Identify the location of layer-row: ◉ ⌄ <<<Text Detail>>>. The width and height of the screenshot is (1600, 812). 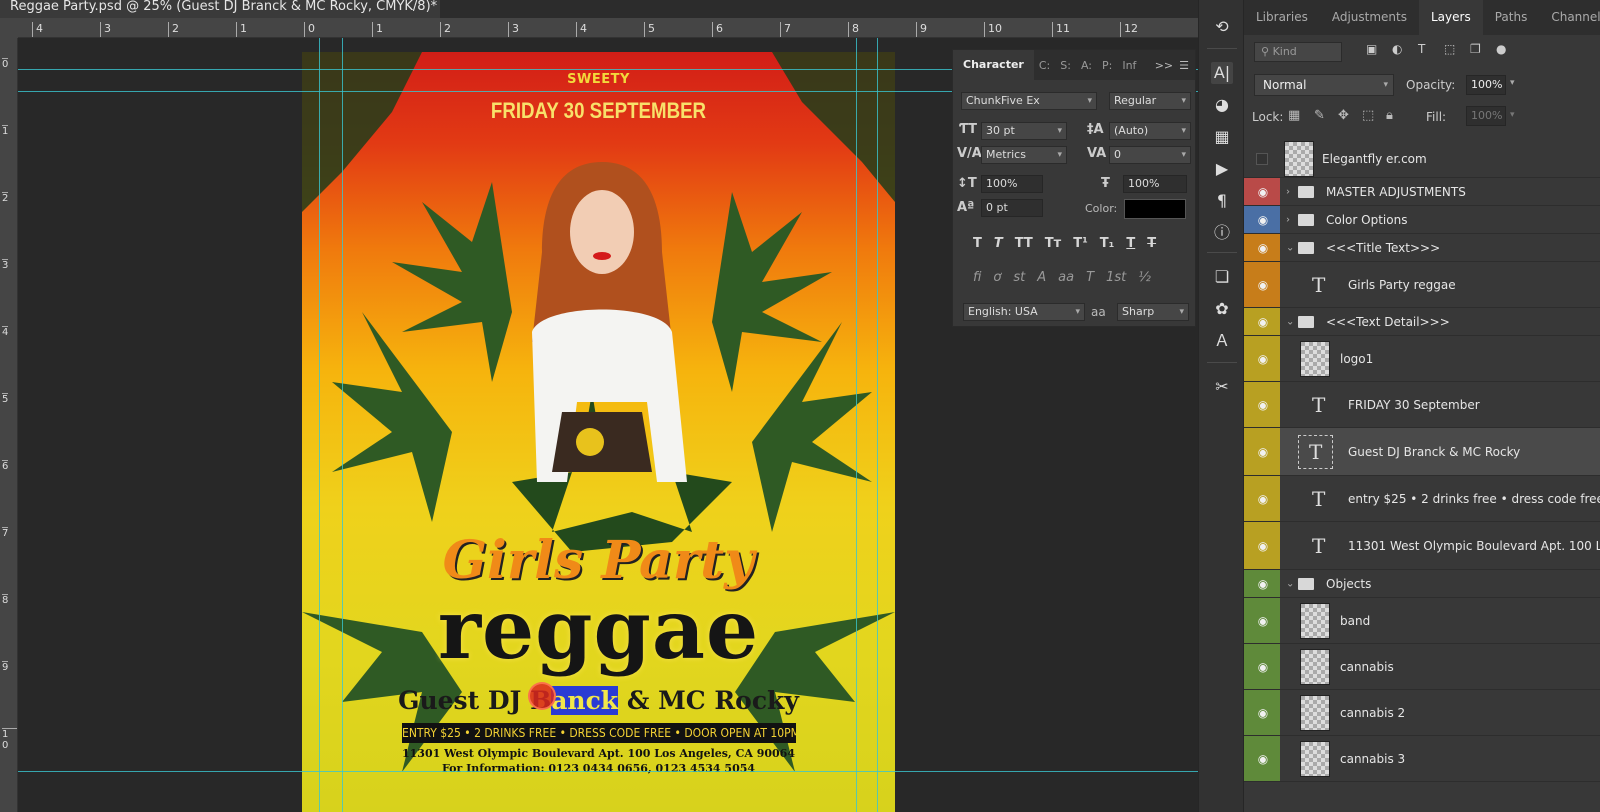
(1422, 322).